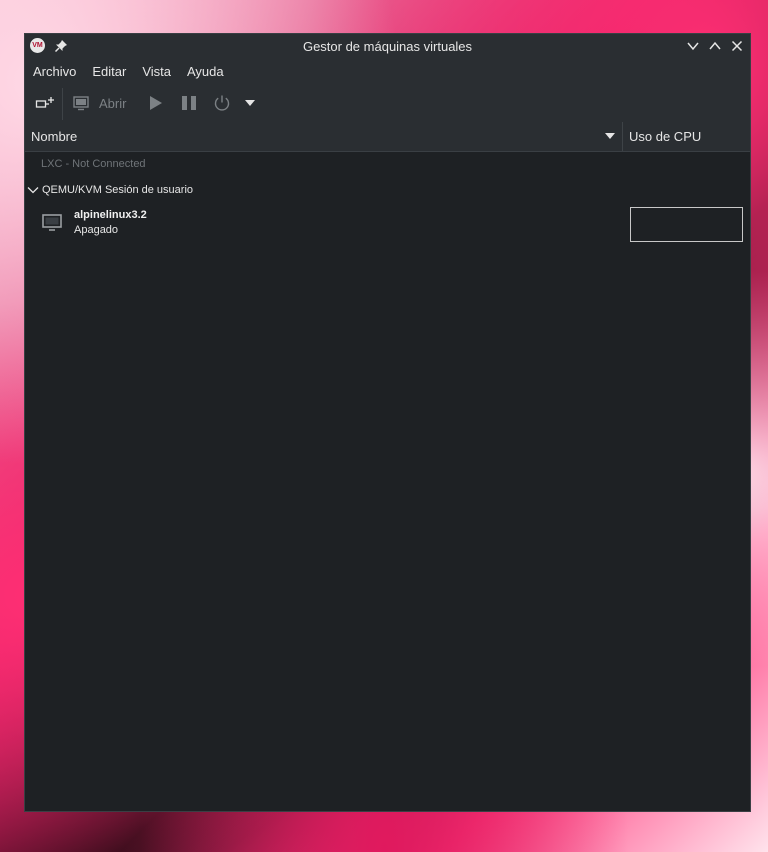 This screenshot has height=852, width=768. I want to click on chevron-down-icon, so click(250, 103).